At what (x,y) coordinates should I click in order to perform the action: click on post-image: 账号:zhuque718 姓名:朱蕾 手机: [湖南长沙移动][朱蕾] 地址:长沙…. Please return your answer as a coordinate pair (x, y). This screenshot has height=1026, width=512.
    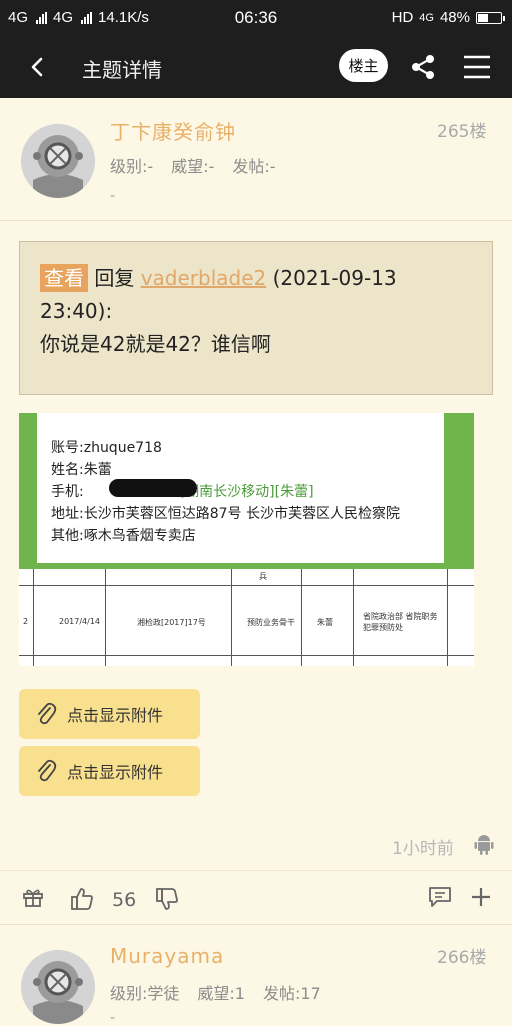
    Looking at the image, I should click on (246, 491).